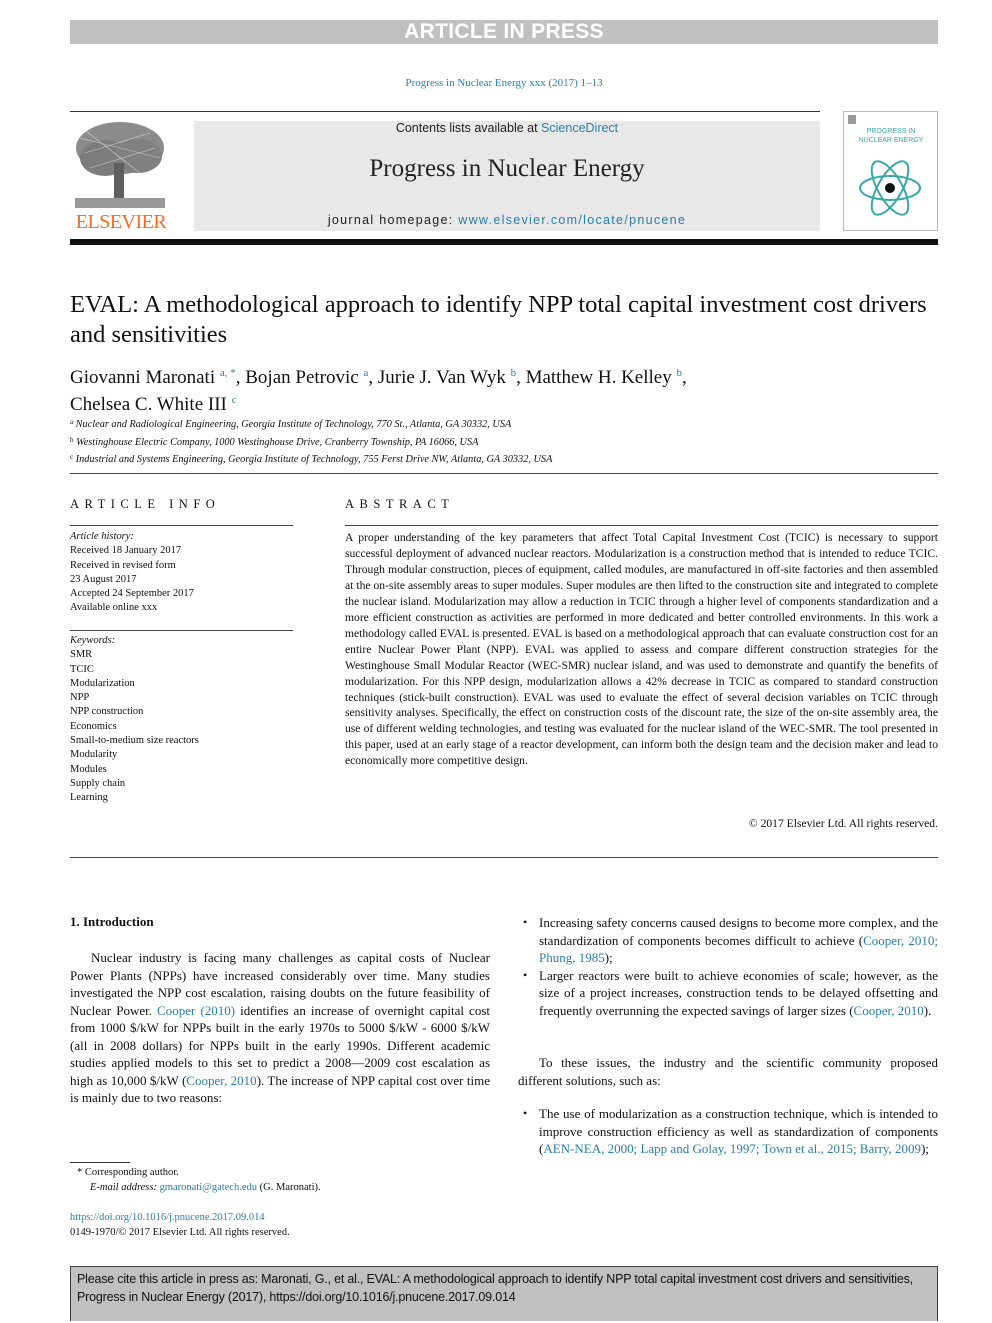  I want to click on body-rule, so click(504, 857).